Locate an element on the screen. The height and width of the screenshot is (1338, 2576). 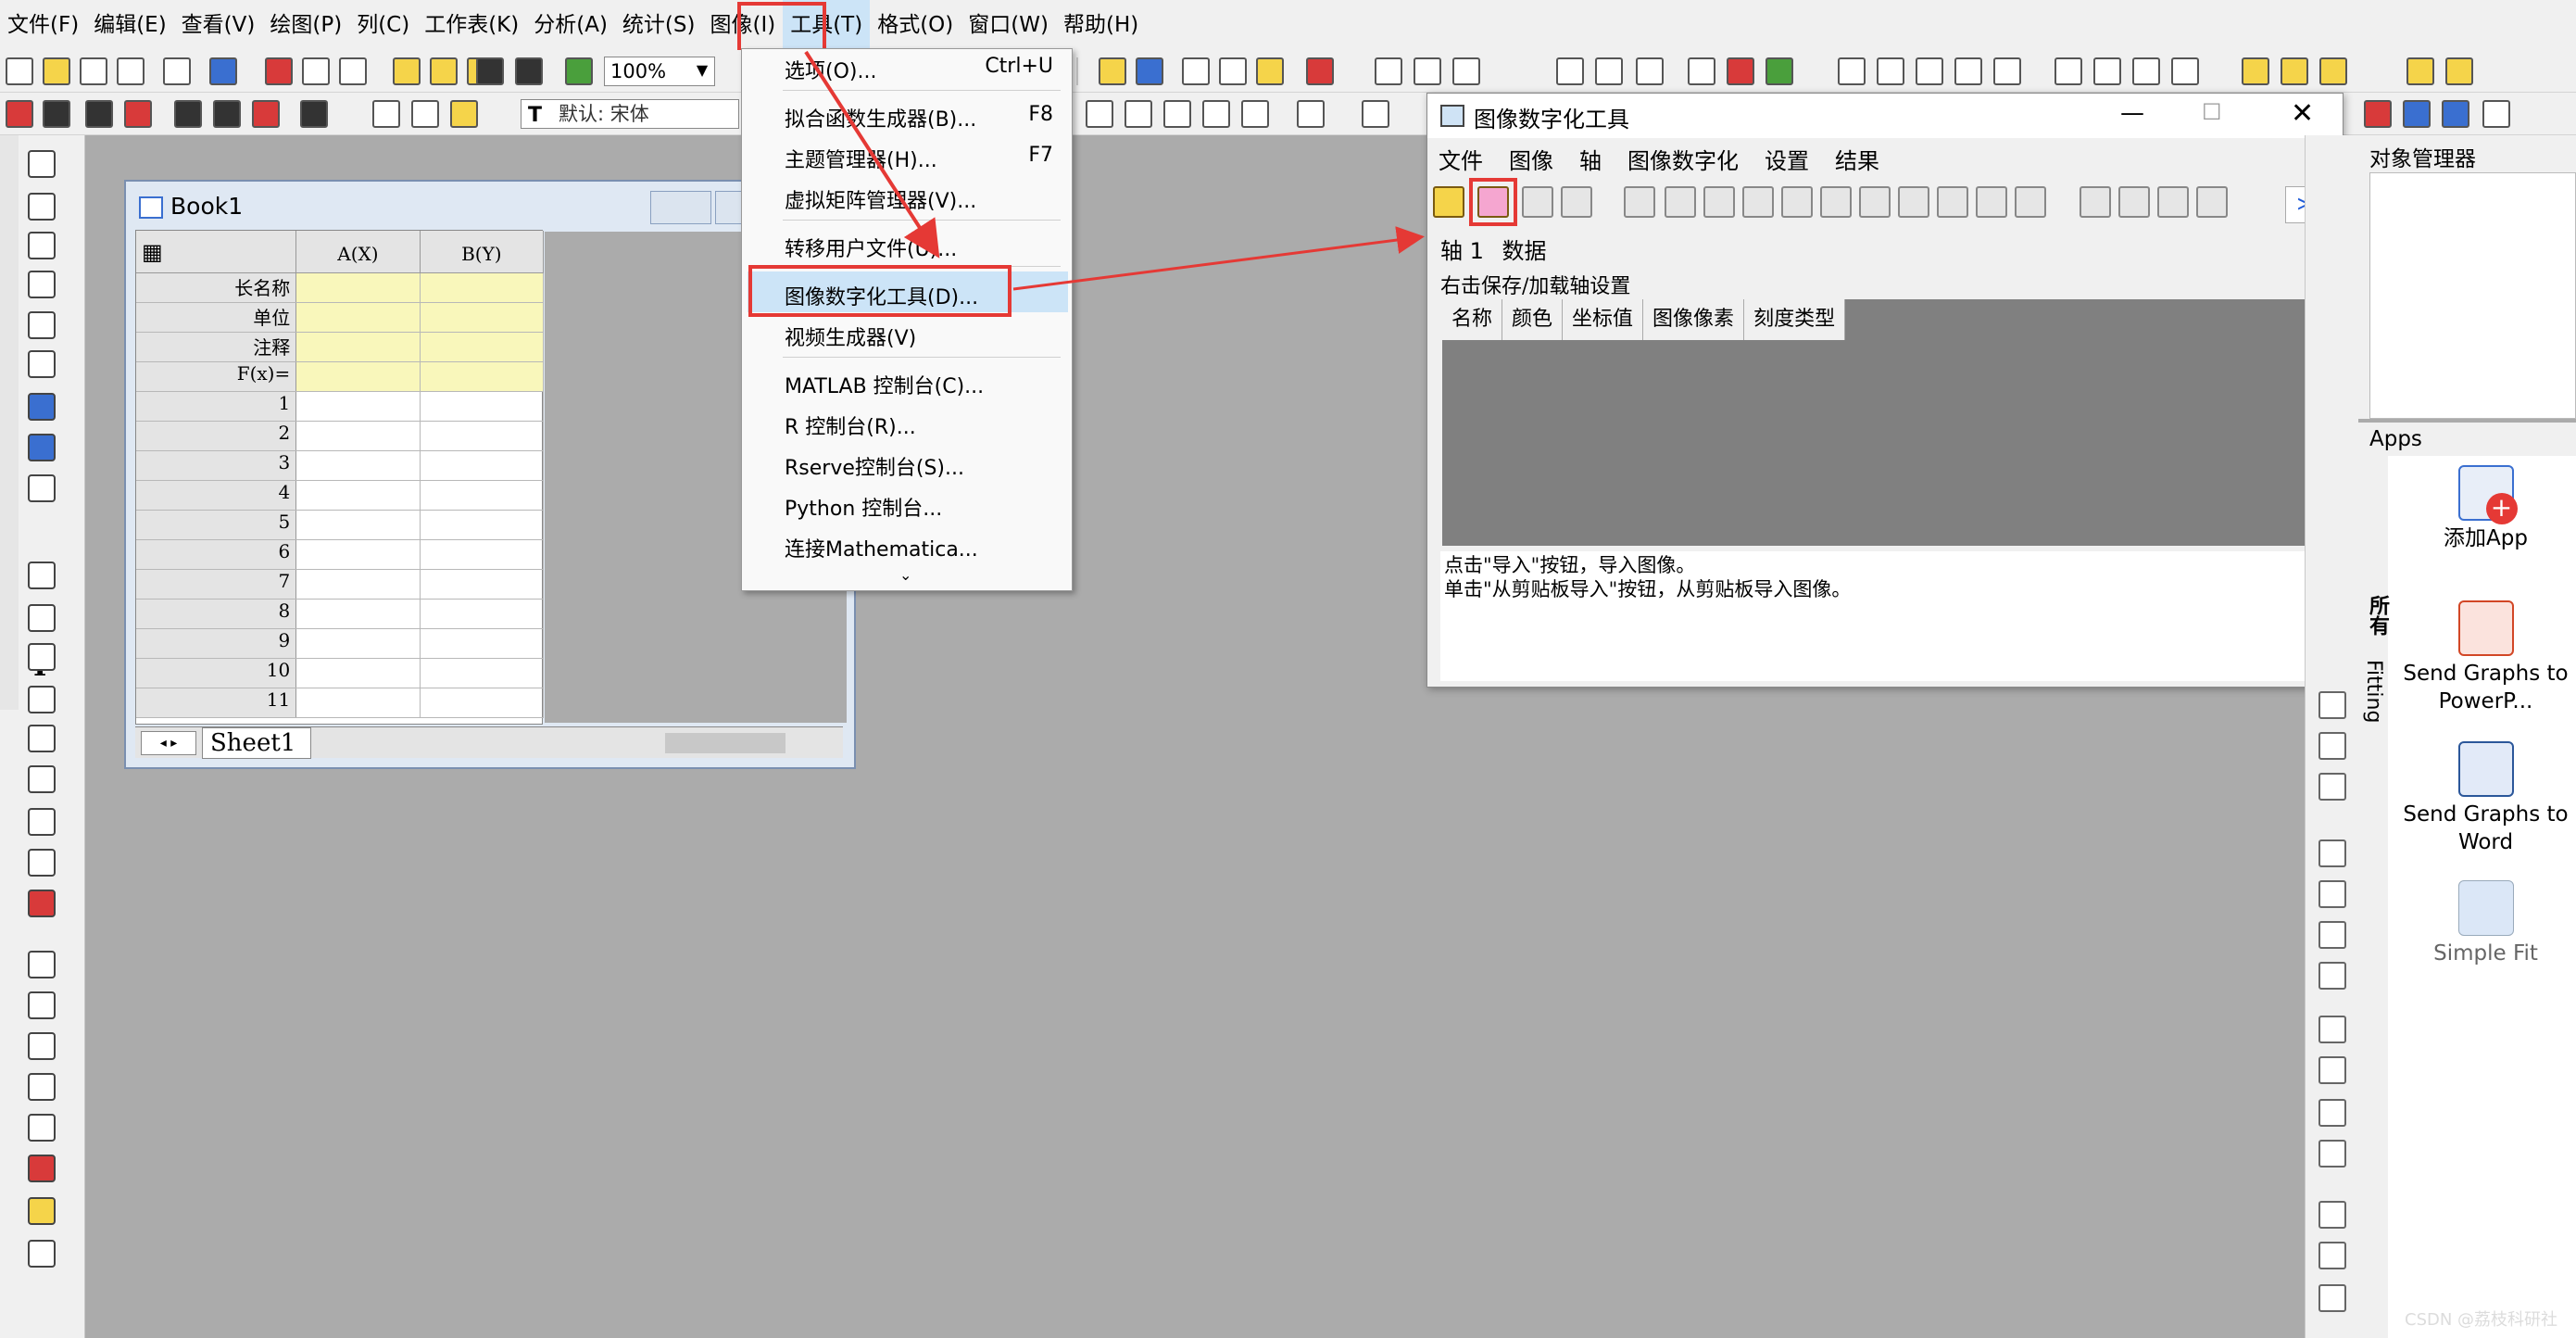
auto-trace-icon is located at coordinates (1797, 202).